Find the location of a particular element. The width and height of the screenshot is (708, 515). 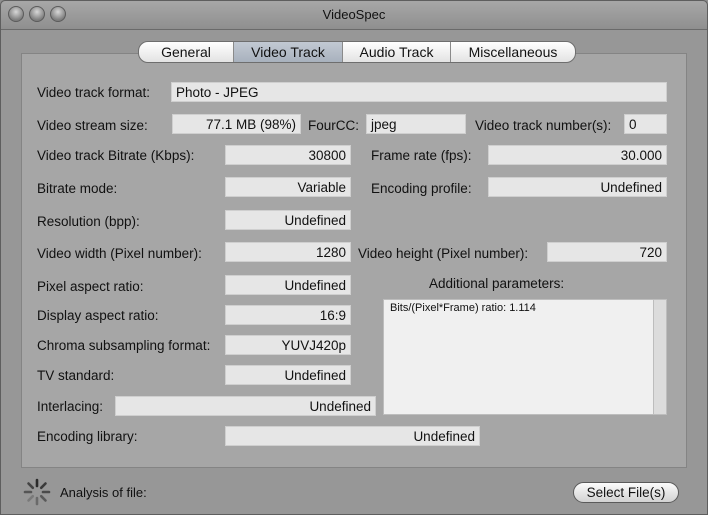

chroma-label: Chroma subsampling format: is located at coordinates (124, 345).